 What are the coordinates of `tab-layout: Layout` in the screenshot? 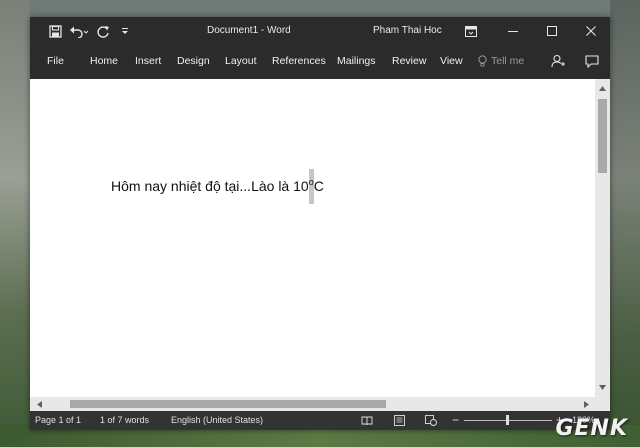 It's located at (241, 61).